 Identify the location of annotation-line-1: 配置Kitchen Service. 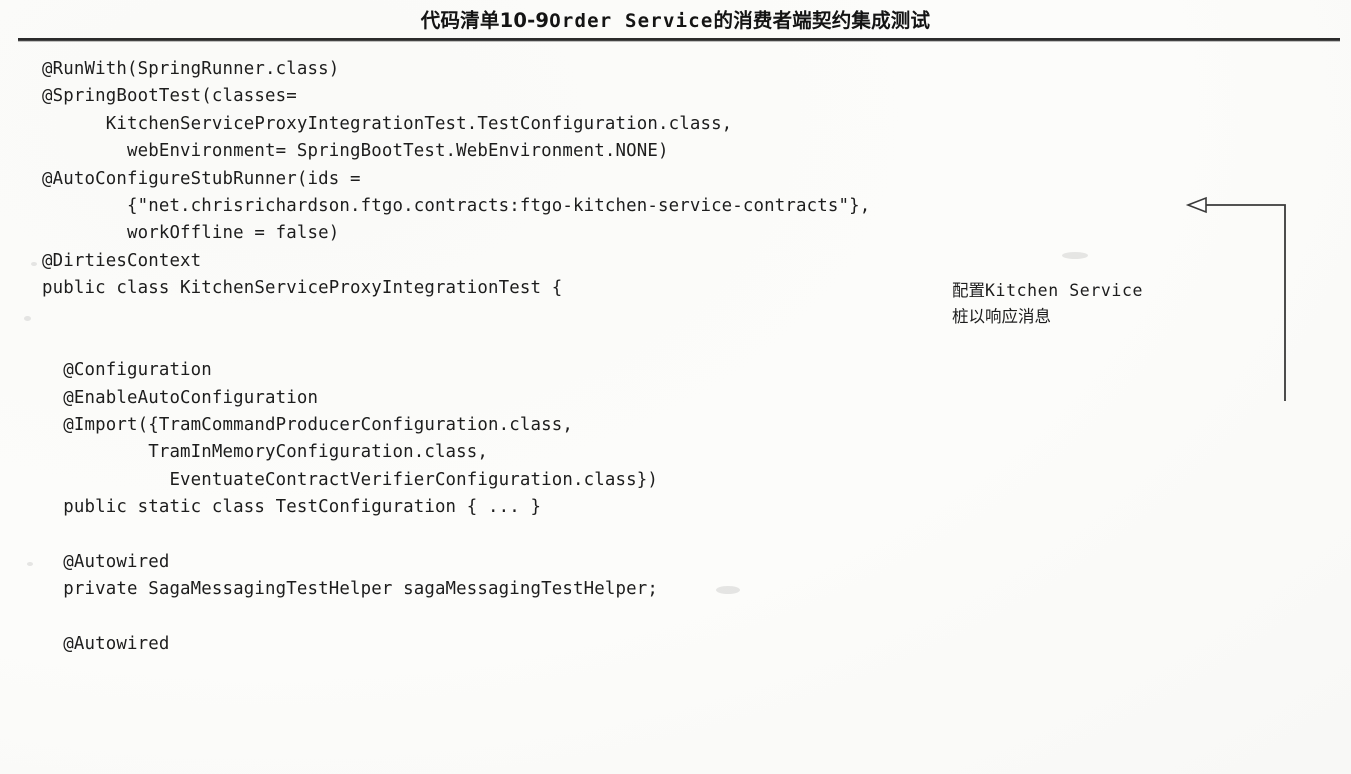
(1067, 291).